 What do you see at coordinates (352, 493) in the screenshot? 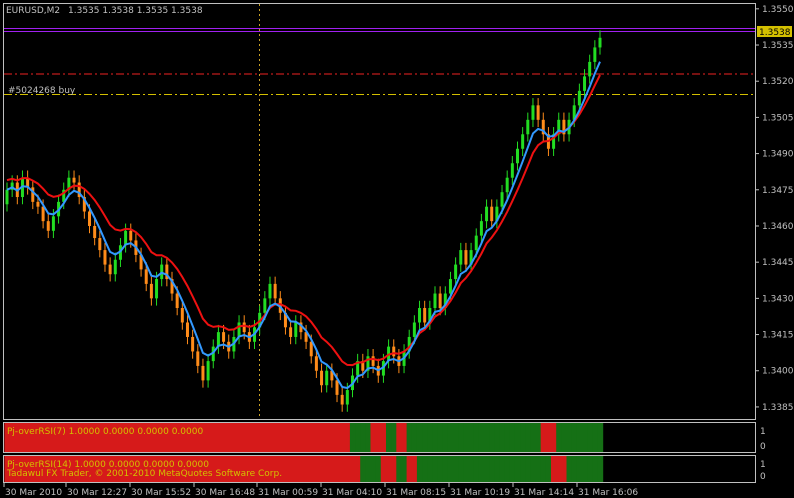
I see `time-label: 31 Mar 04:10` at bounding box center [352, 493].